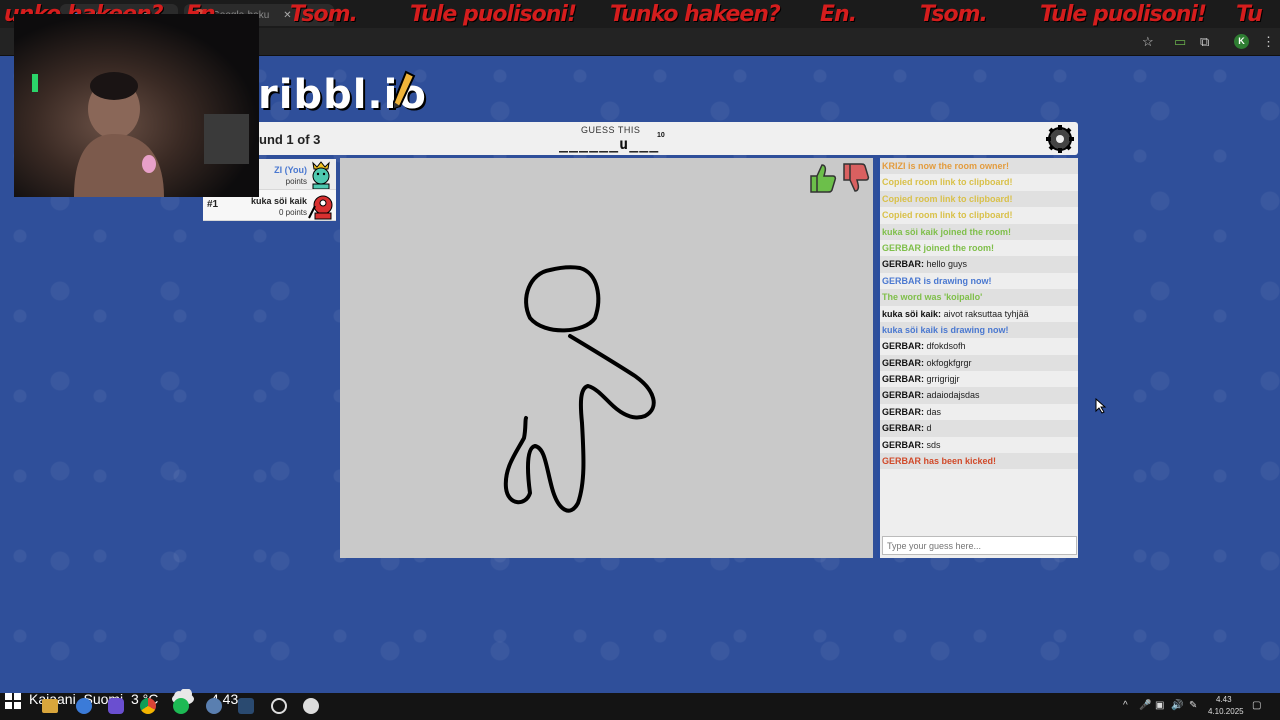  I want to click on chat-message: GERBAR: okfogkfgrgr, so click(979, 363).